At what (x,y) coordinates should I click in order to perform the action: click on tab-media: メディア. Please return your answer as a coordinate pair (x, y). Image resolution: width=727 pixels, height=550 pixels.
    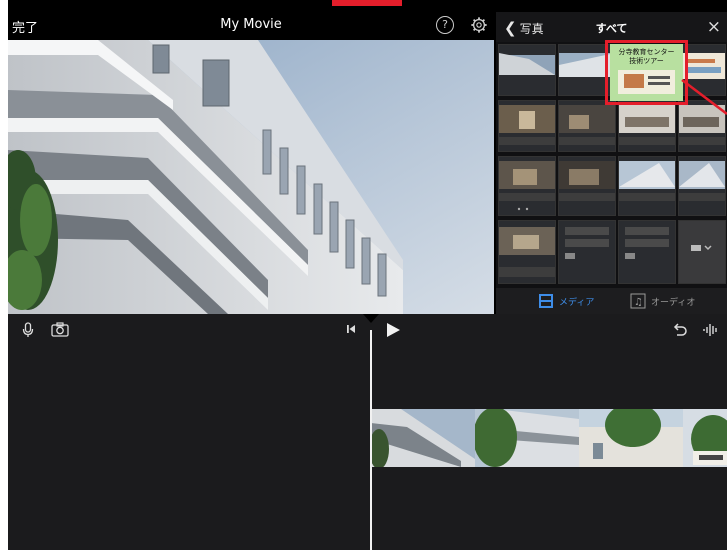
    Looking at the image, I should click on (566, 301).